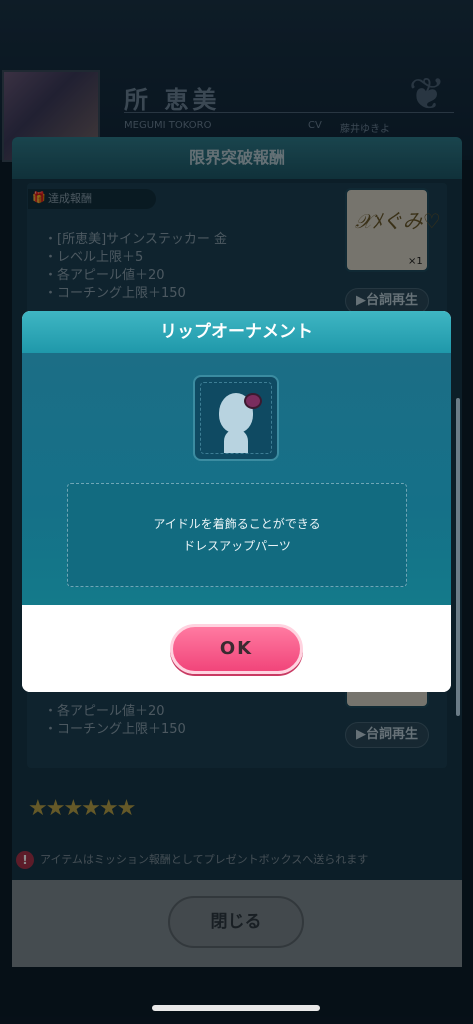  I want to click on description-line: ドレスアップパーツ, so click(237, 546).